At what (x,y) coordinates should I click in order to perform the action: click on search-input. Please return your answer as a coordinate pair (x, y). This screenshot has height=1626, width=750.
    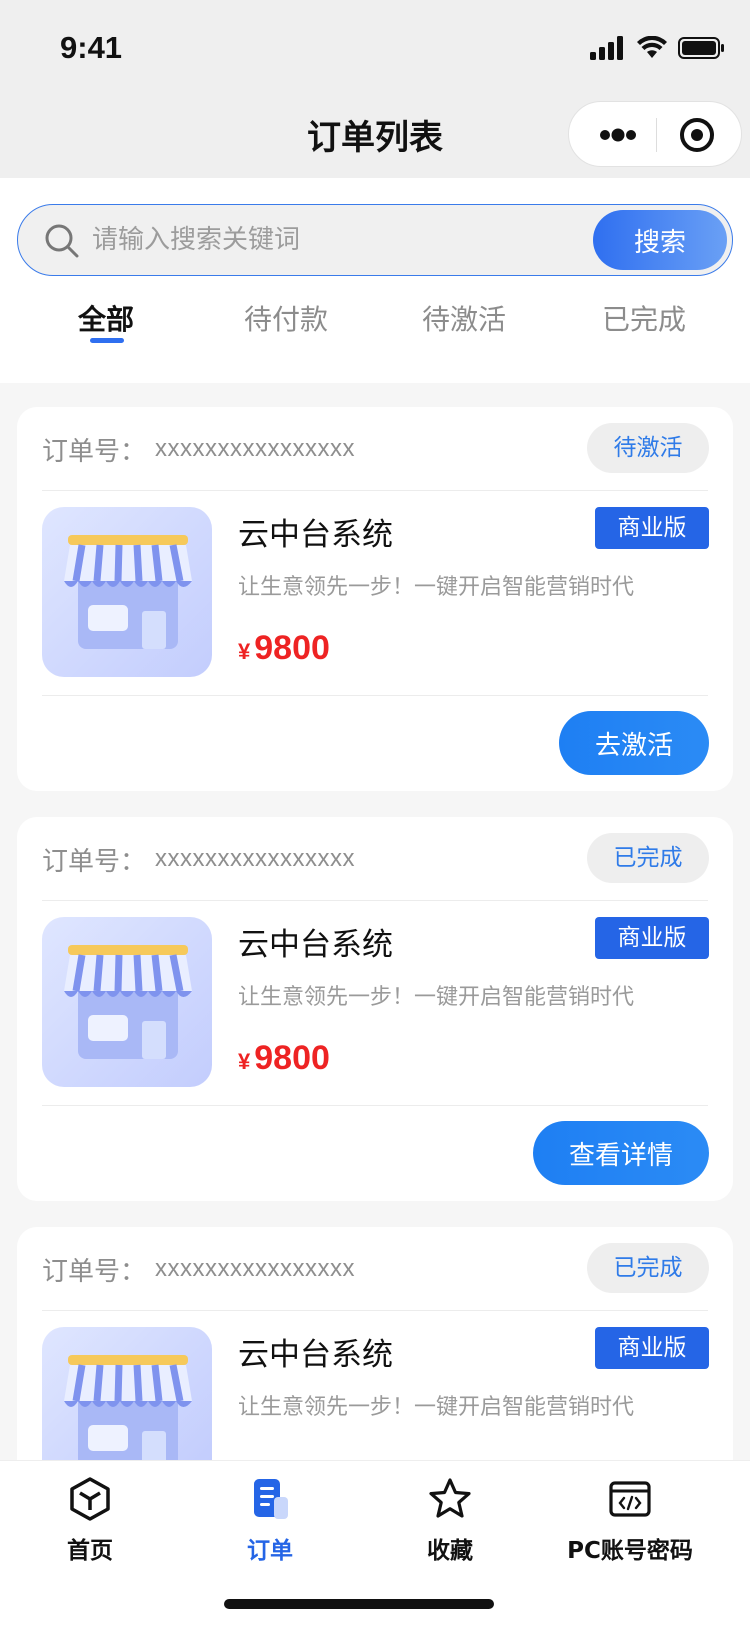
    Looking at the image, I should click on (342, 240).